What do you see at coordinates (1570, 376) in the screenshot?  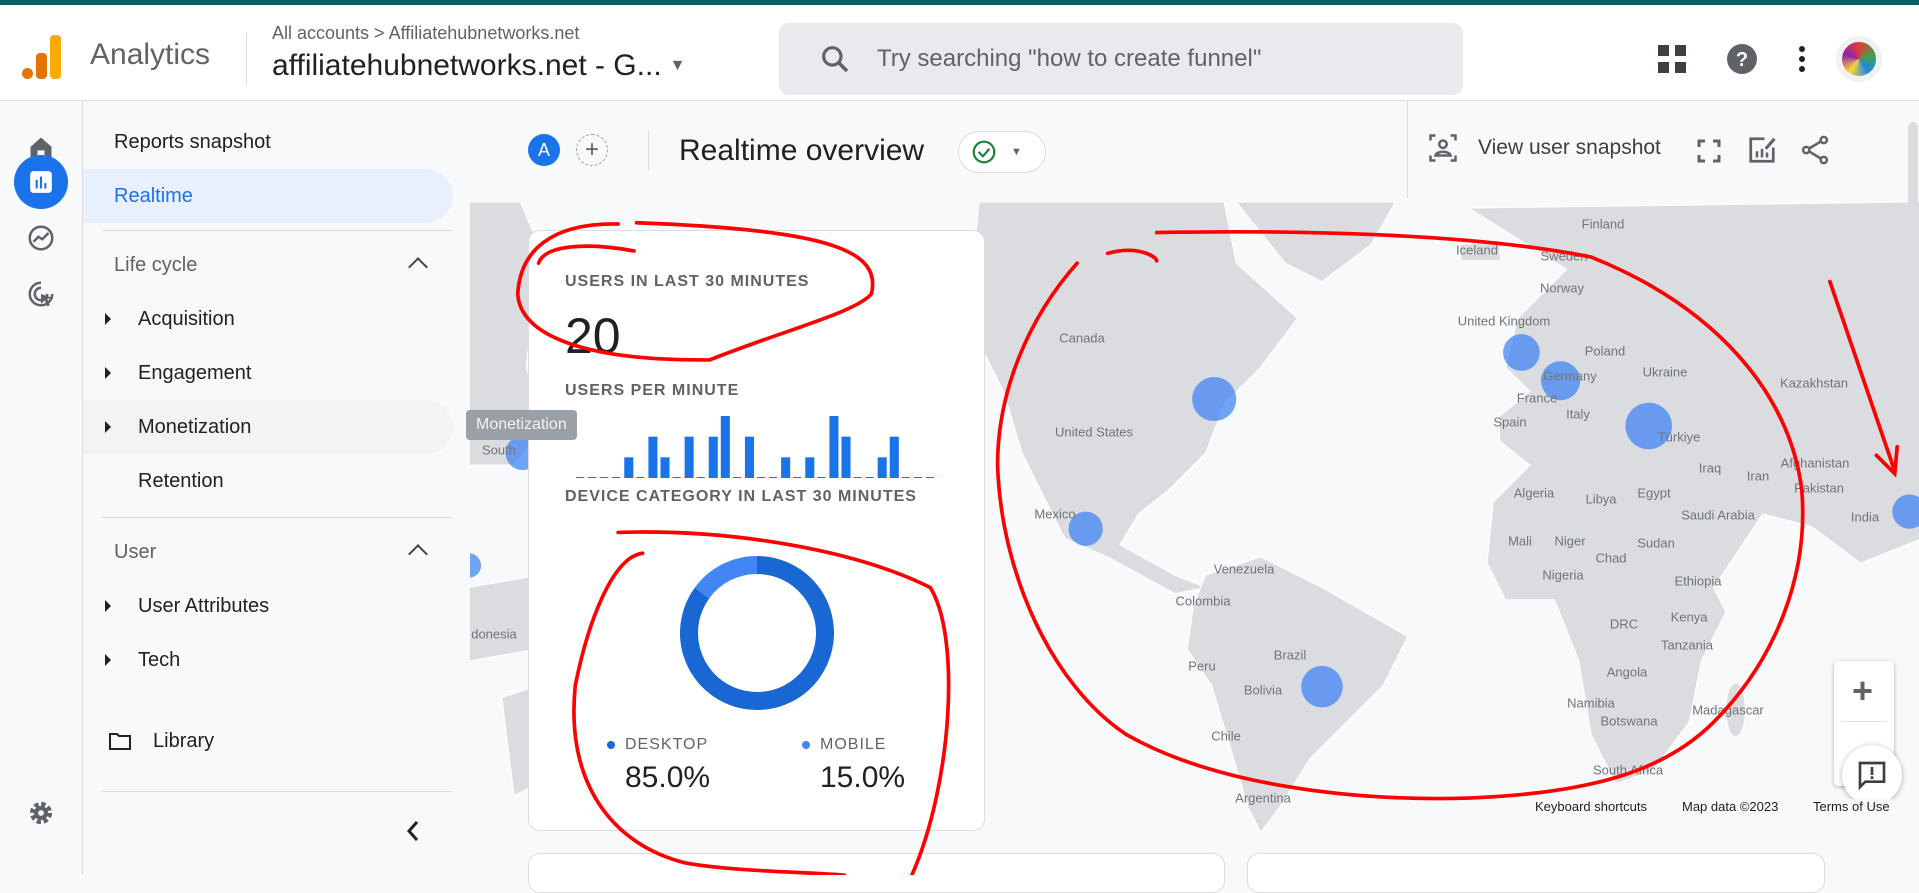 I see `map-country-label: Germany` at bounding box center [1570, 376].